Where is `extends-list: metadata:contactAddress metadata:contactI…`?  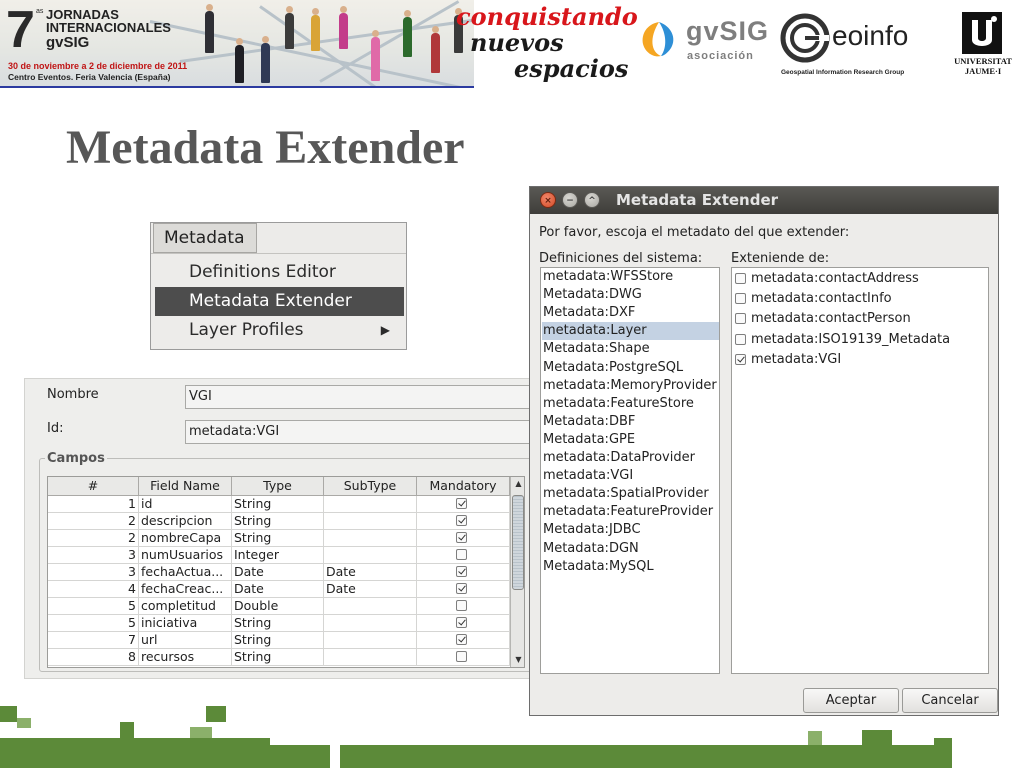
extends-list: metadata:contactAddress metadata:contactI… is located at coordinates (860, 470).